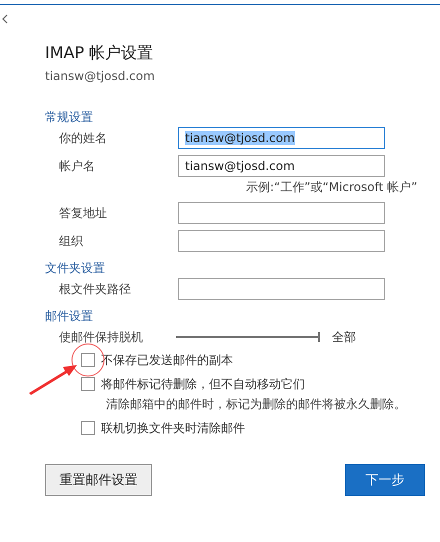 This screenshot has width=440, height=542. What do you see at coordinates (385, 480) in the screenshot?
I see `next-button: 下一步` at bounding box center [385, 480].